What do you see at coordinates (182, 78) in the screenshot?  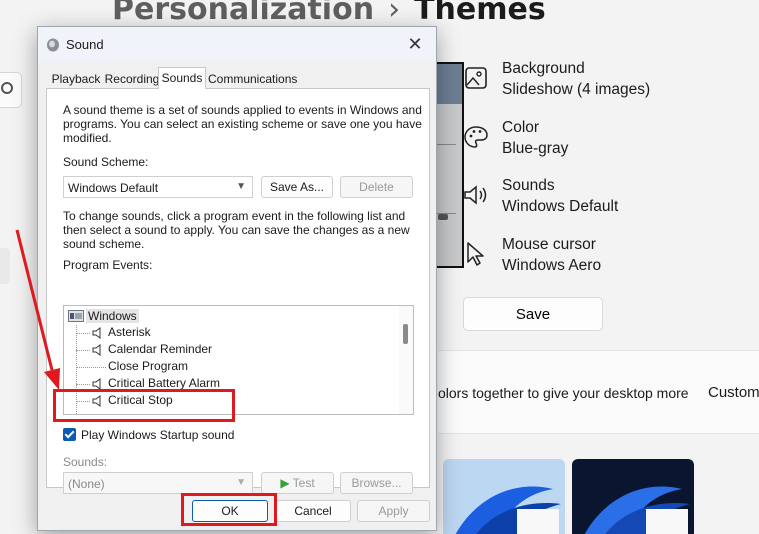 I see `tab-sounds: Sounds` at bounding box center [182, 78].